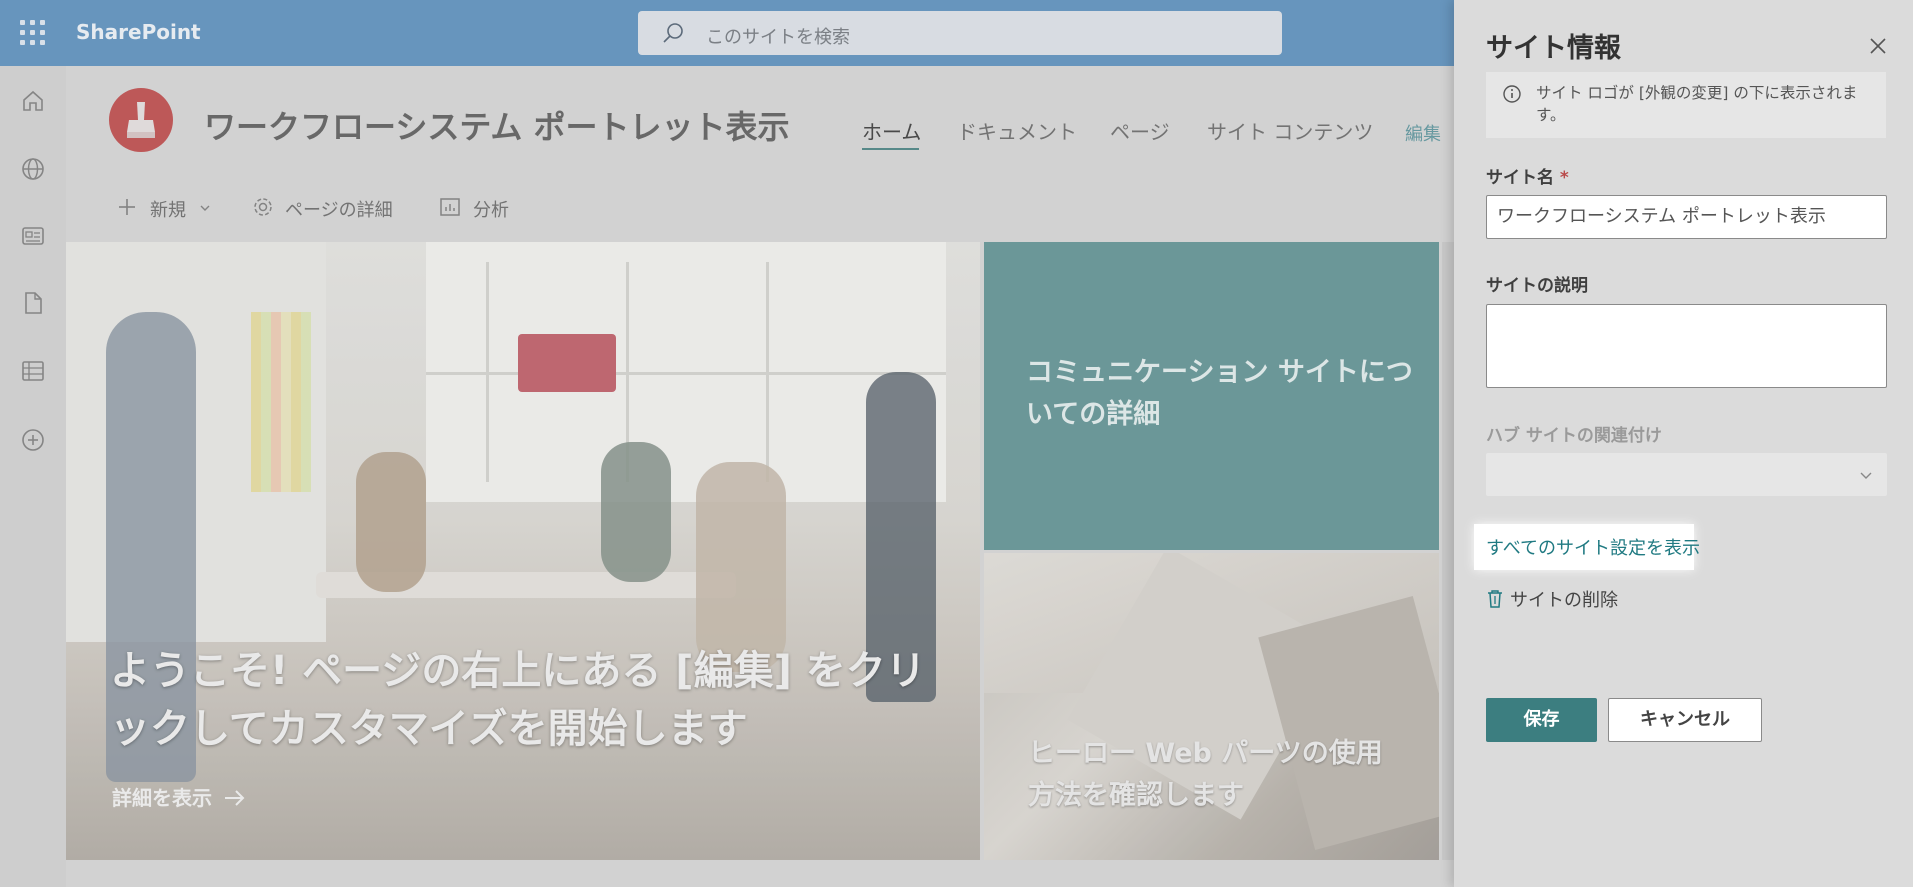 The image size is (1913, 887). Describe the element at coordinates (234, 798) in the screenshot. I see `arrow-right-icon` at that location.